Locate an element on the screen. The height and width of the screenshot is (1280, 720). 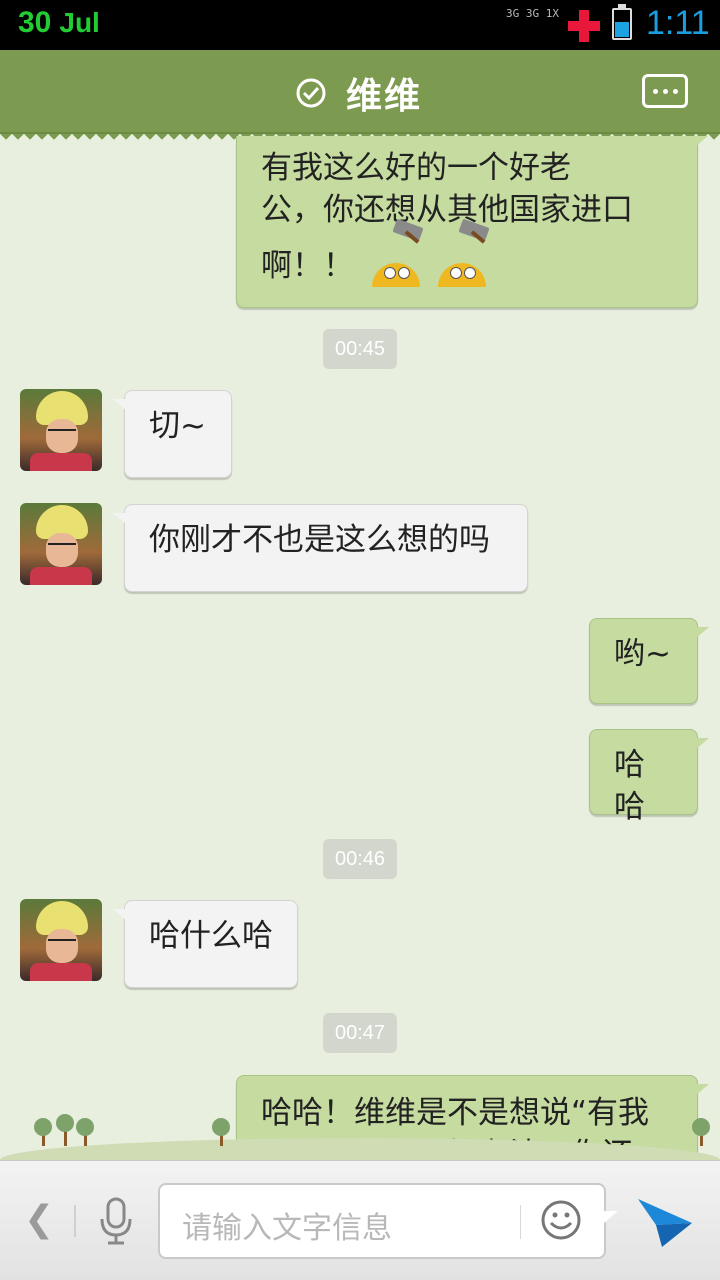
message-input: 请输入文字信息 is located at coordinates (388, 1221).